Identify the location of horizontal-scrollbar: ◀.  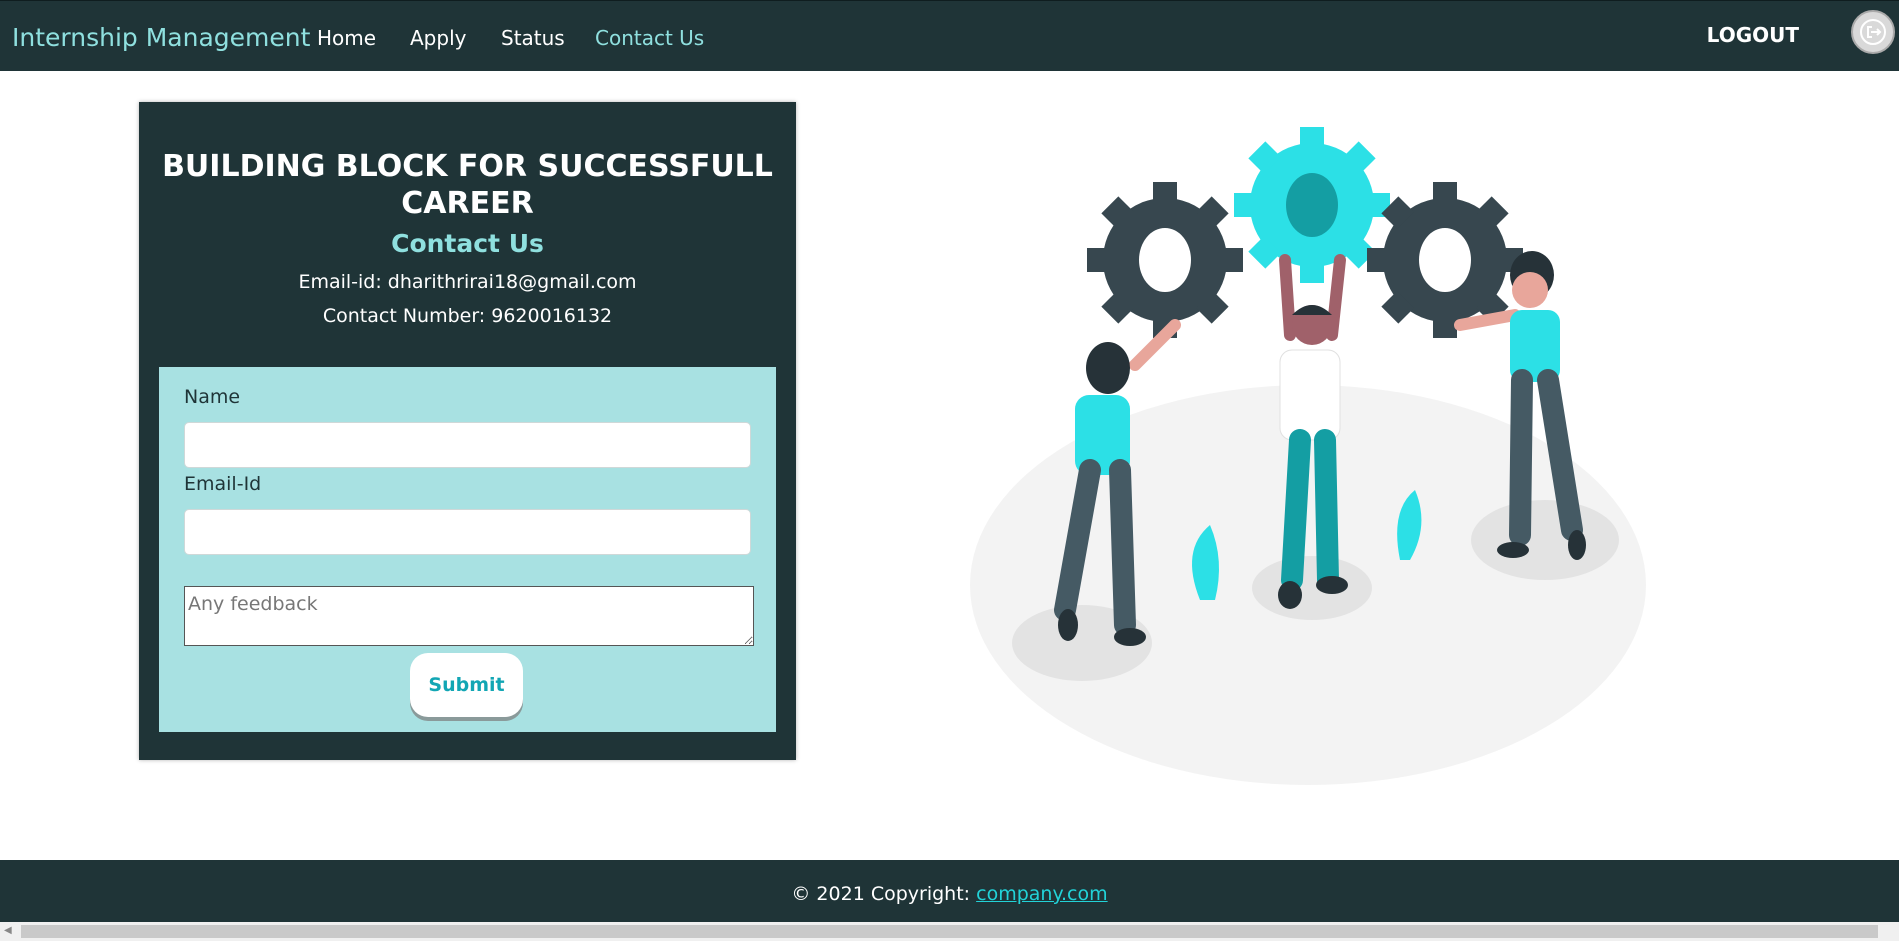
(949, 931).